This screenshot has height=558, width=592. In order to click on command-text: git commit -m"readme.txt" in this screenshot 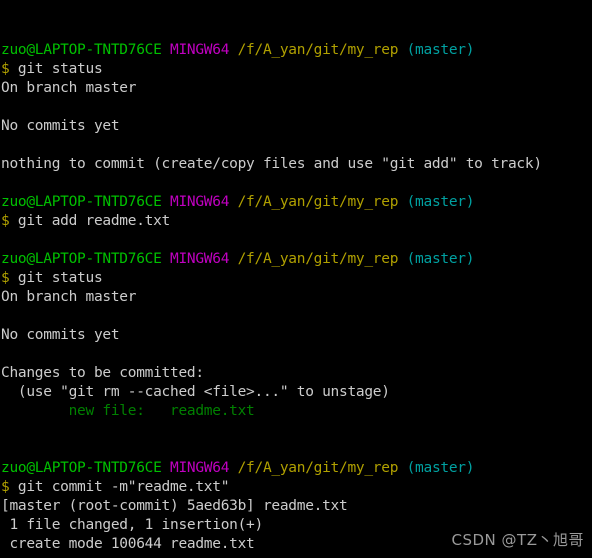, I will do `click(123, 487)`.